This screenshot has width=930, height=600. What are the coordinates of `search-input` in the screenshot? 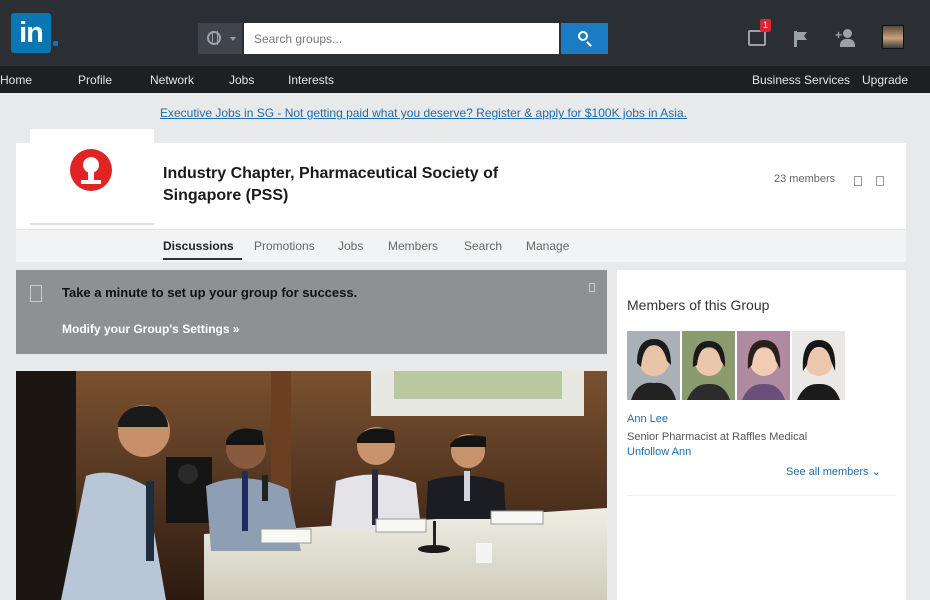 It's located at (401, 38).